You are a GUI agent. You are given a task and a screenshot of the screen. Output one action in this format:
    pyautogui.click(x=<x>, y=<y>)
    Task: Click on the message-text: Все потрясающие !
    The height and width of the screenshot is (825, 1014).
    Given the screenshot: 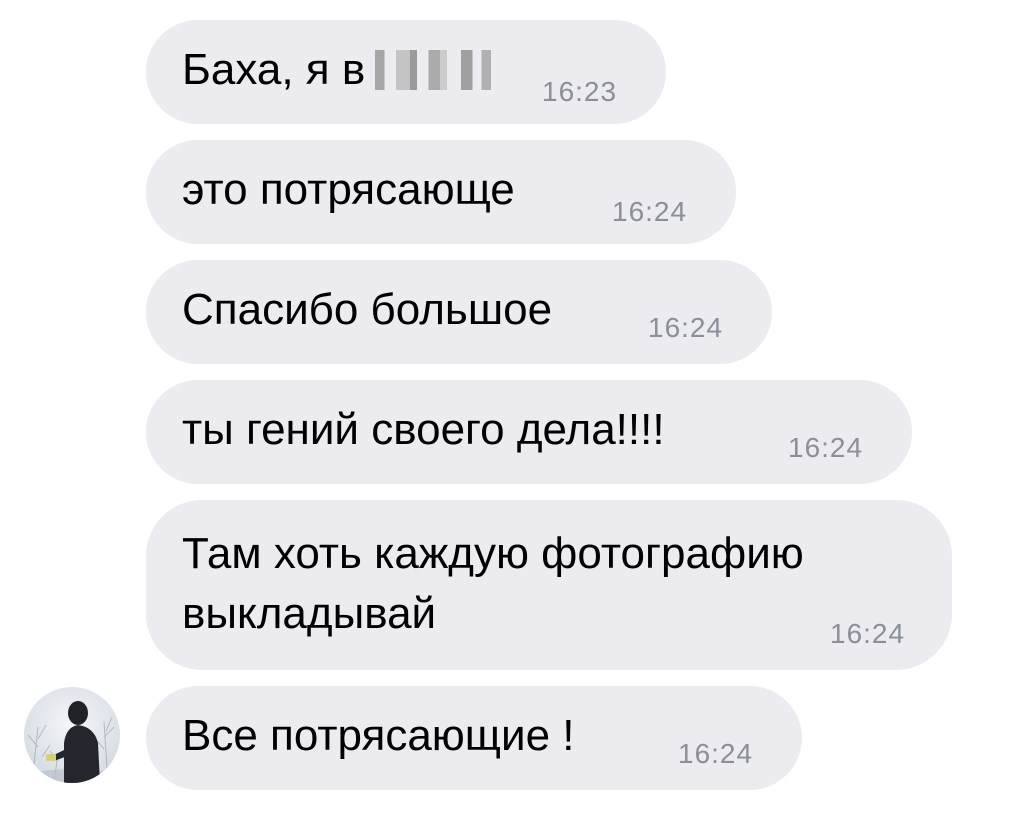 What is the action you would take?
    pyautogui.click(x=378, y=735)
    